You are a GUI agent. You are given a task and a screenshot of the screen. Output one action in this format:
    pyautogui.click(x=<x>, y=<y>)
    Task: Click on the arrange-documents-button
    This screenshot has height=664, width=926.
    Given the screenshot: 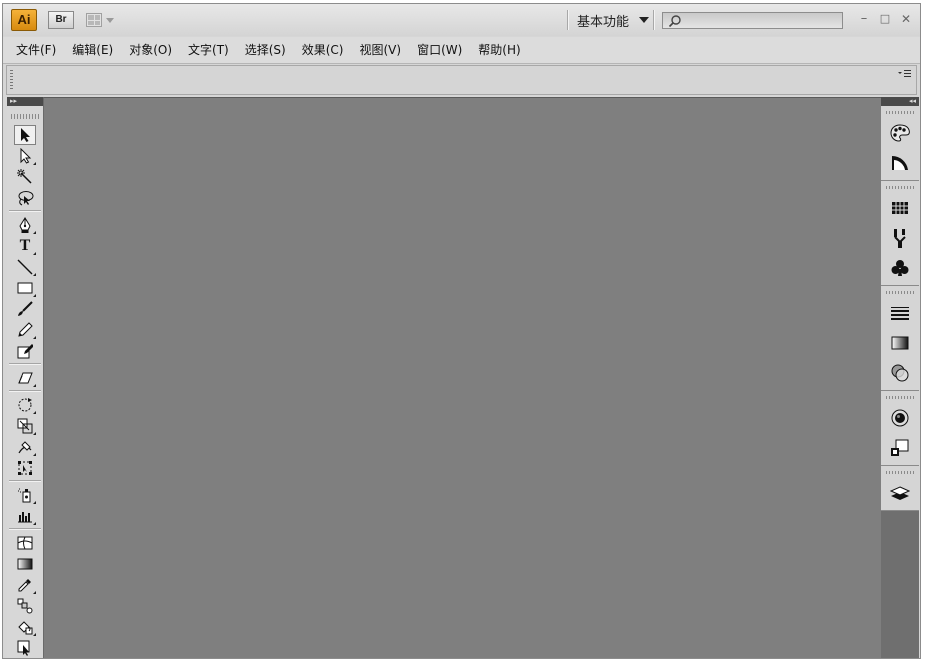 What is the action you would take?
    pyautogui.click(x=104, y=20)
    